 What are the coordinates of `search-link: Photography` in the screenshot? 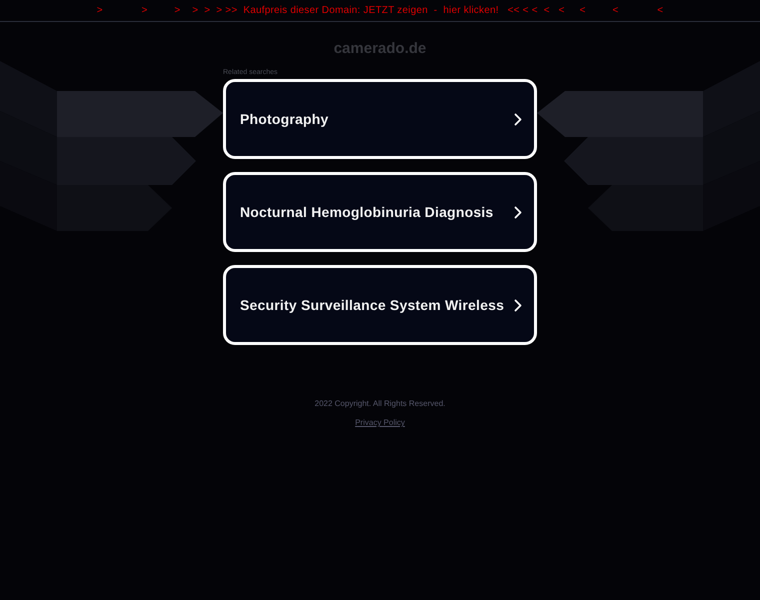 It's located at (380, 119).